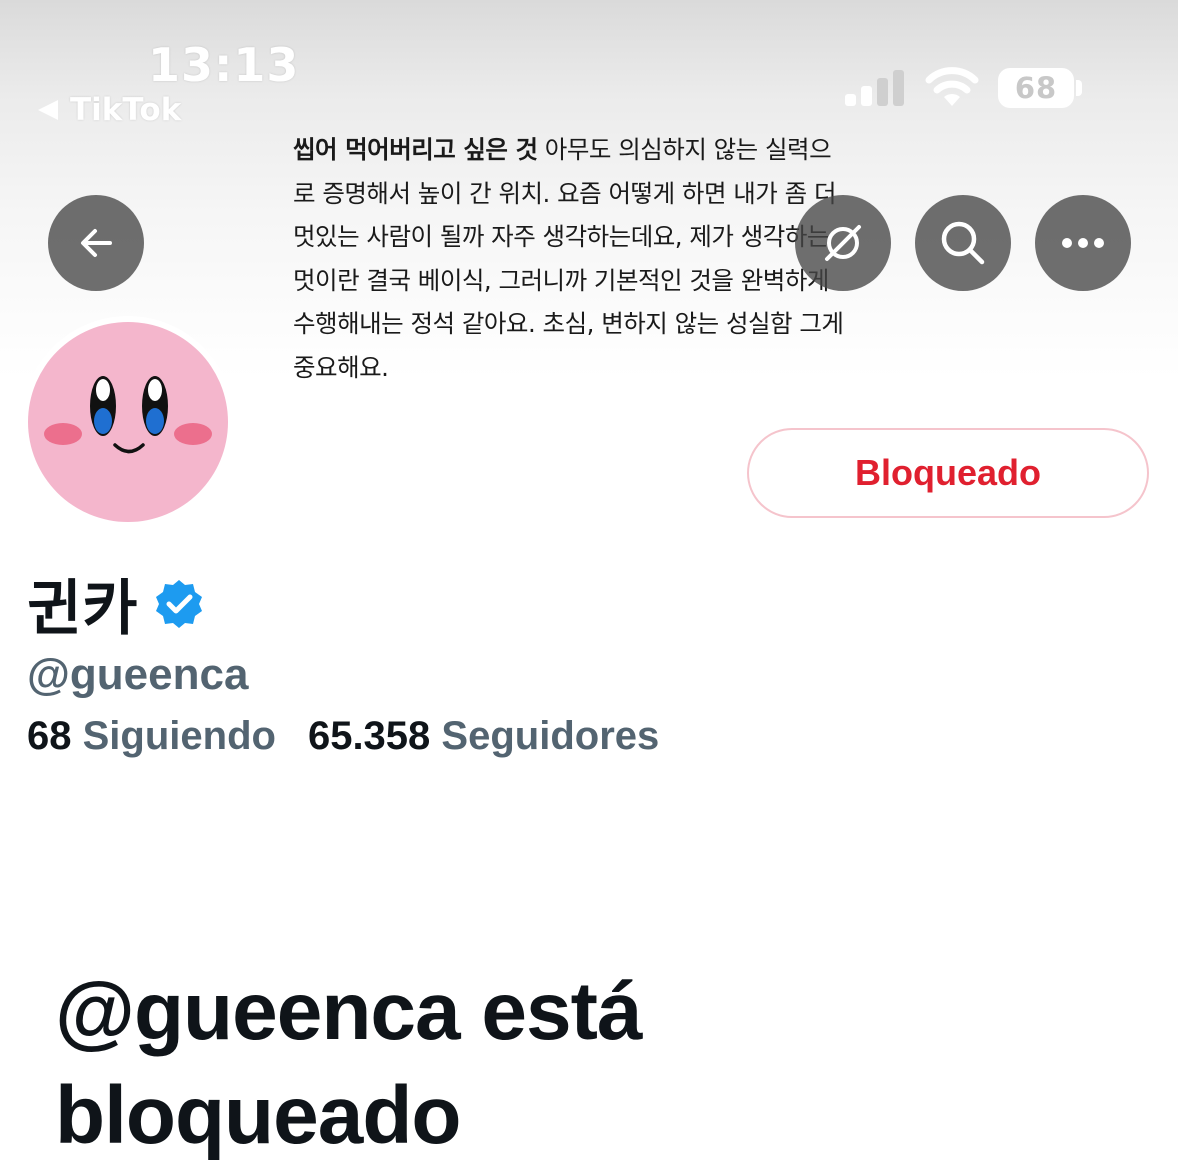 This screenshot has width=1178, height=1168. What do you see at coordinates (1079, 88) in the screenshot?
I see `battery-tip` at bounding box center [1079, 88].